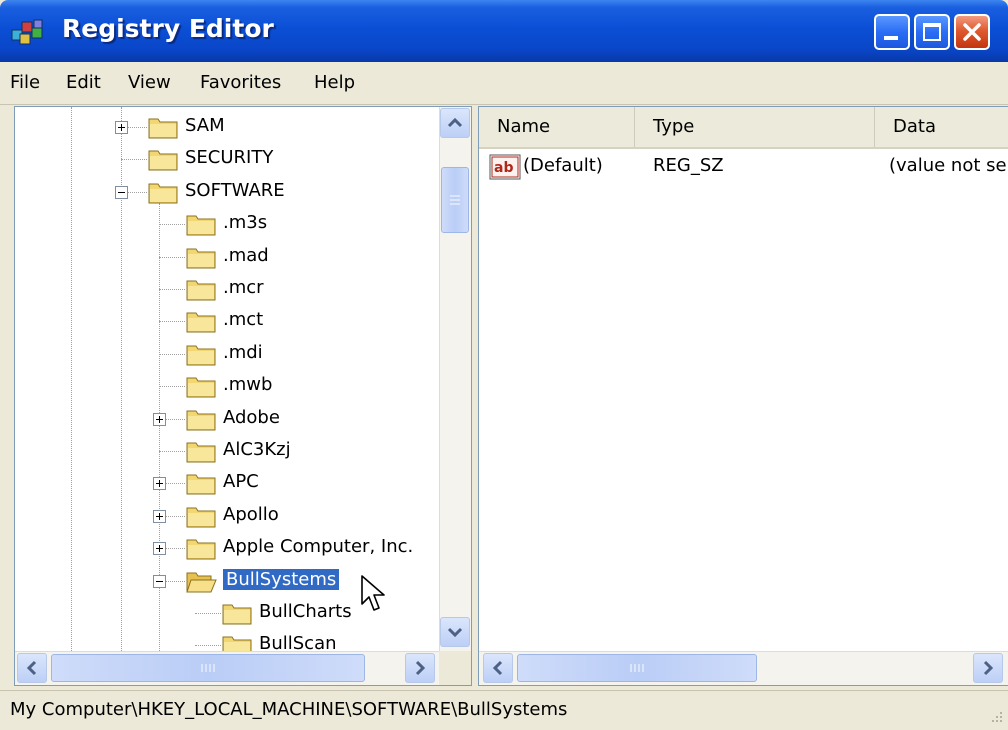  I want to click on tree-scroll-thumb, so click(455, 200).